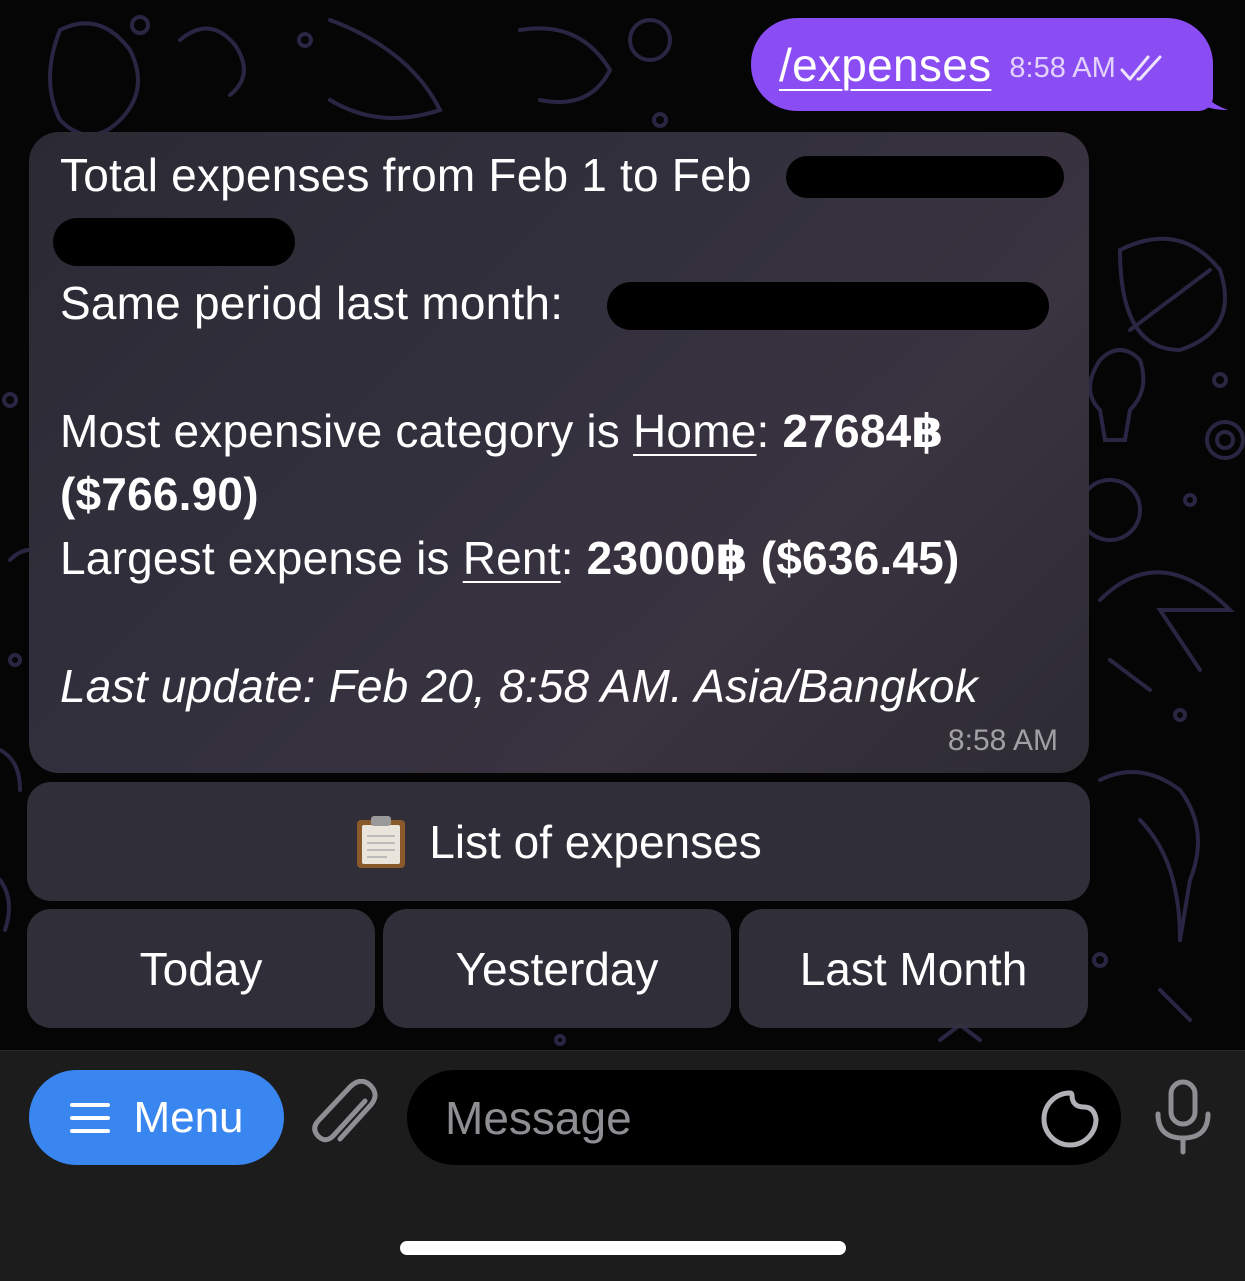 Image resolution: width=1245 pixels, height=1281 pixels. Describe the element at coordinates (312, 303) in the screenshot. I see `same-period-line: Same period last month:` at that location.